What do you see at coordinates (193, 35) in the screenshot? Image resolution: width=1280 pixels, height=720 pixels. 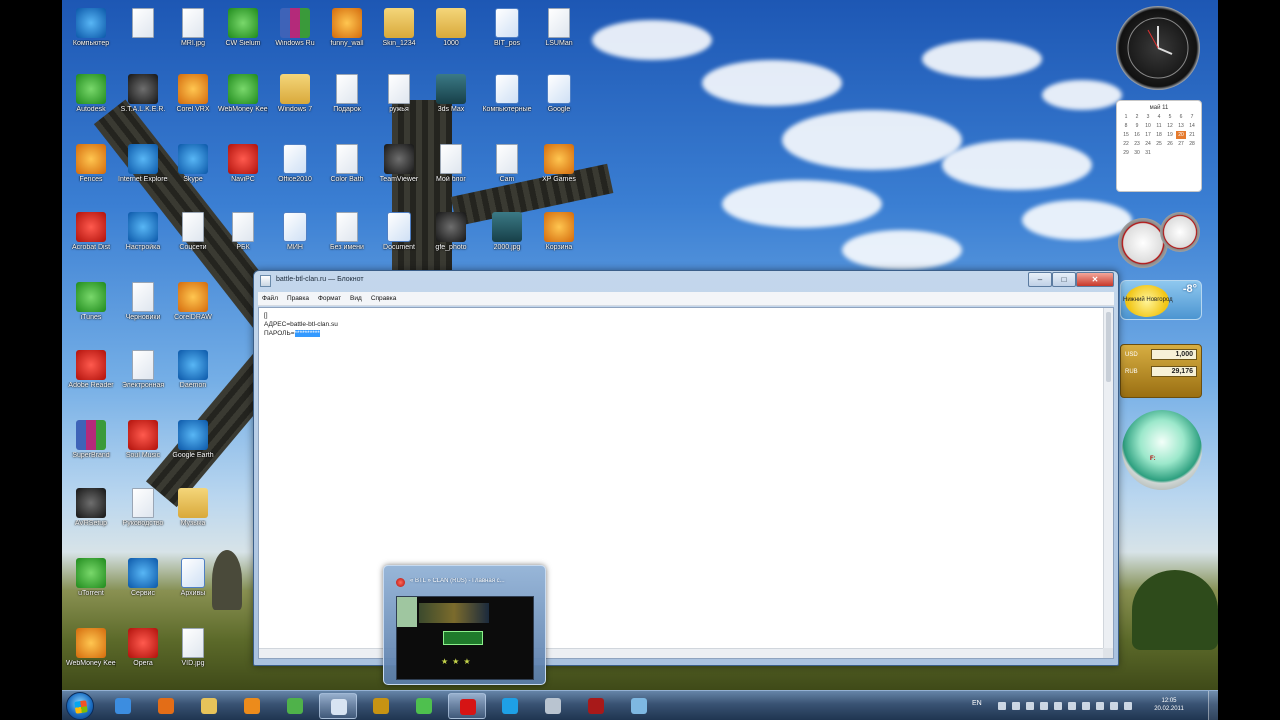 I see `desktop-icon: MRI.jpg` at bounding box center [193, 35].